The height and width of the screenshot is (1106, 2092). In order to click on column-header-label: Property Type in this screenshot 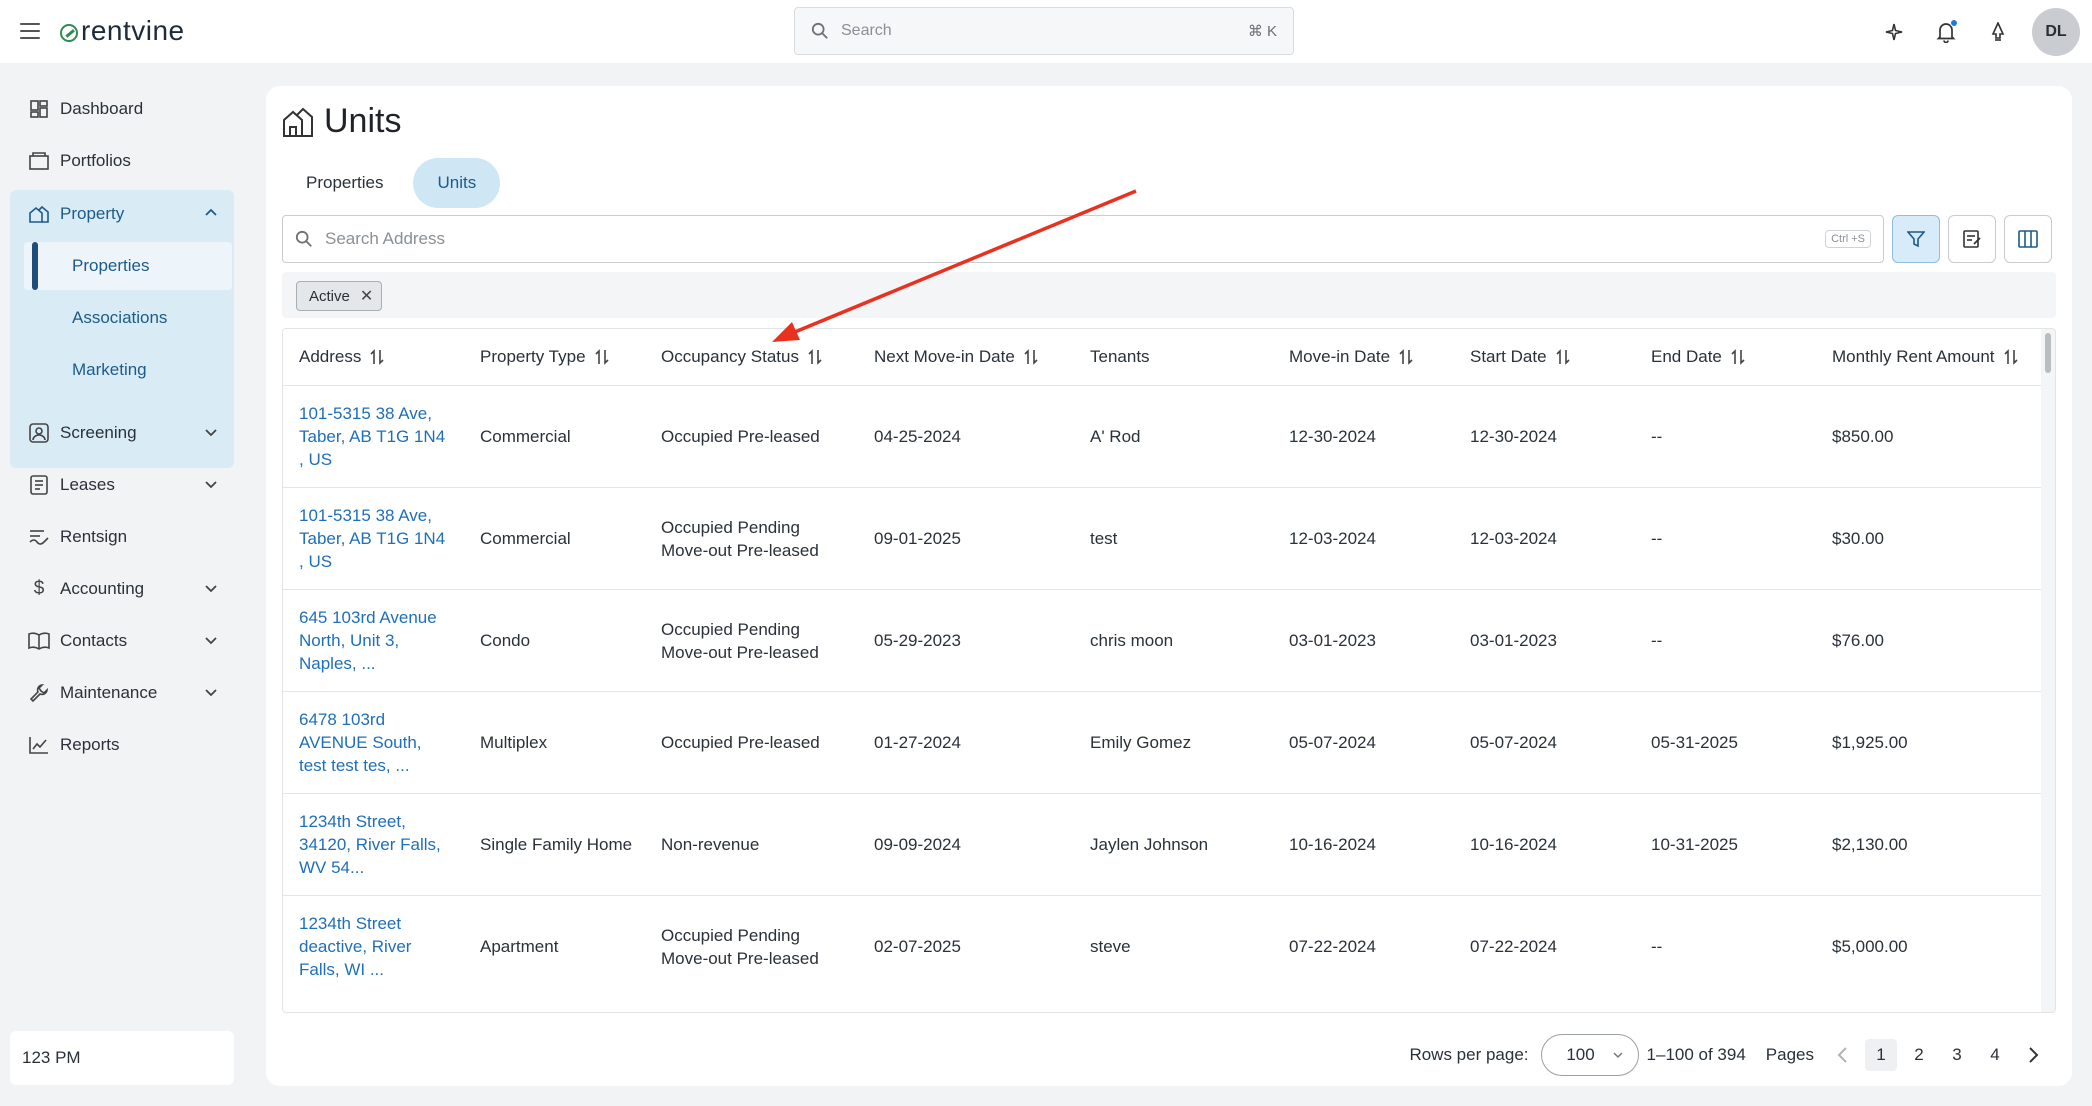, I will do `click(533, 356)`.